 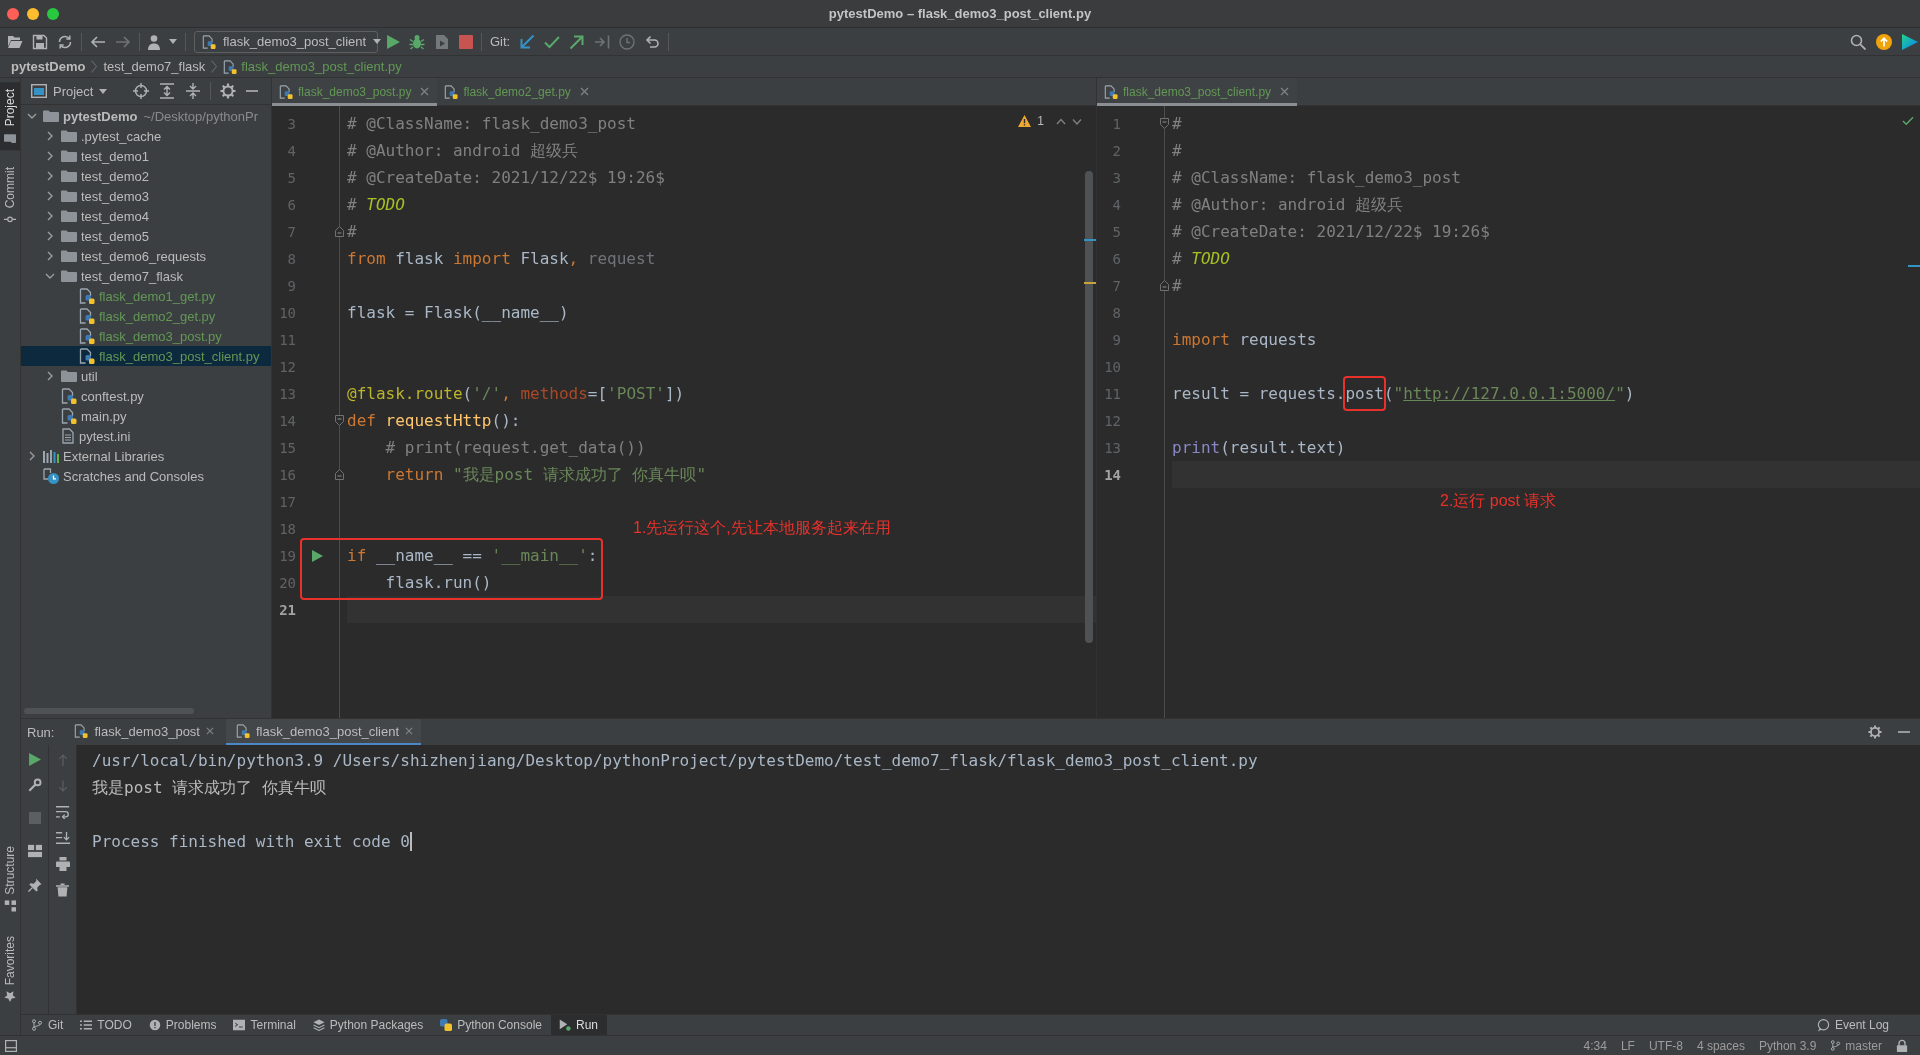 What do you see at coordinates (141, 91) in the screenshot?
I see `crosshair-icon` at bounding box center [141, 91].